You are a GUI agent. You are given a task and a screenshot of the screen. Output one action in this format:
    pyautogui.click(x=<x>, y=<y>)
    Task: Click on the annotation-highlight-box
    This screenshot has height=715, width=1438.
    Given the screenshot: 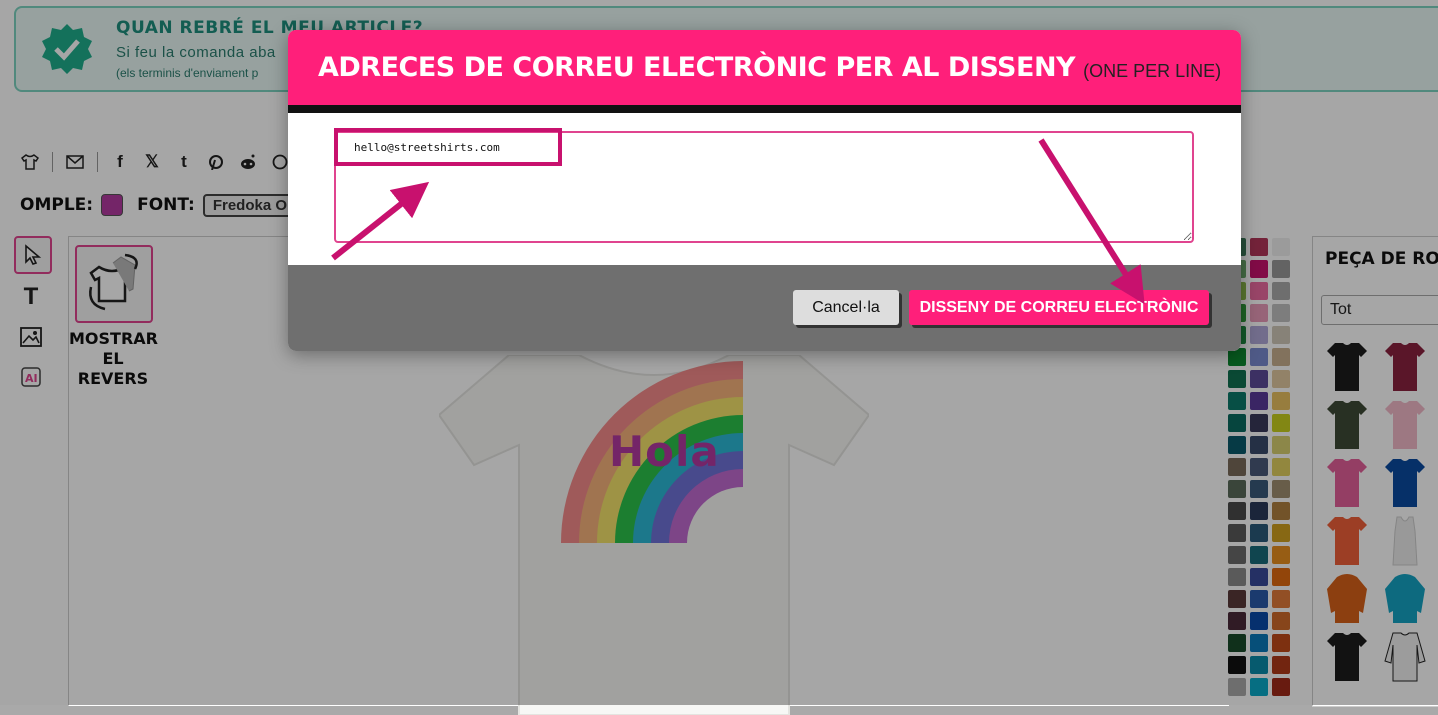 What is the action you would take?
    pyautogui.click(x=448, y=147)
    